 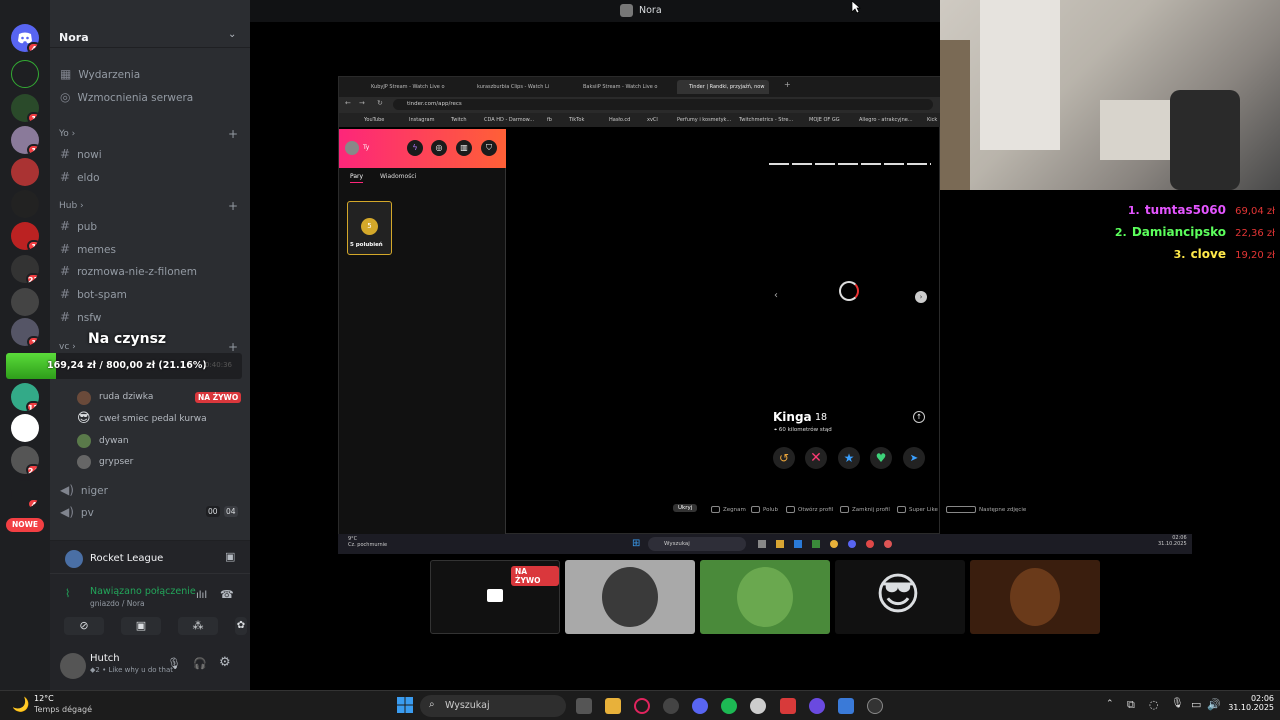 I want to click on shield-icon: ⛉, so click(x=489, y=148).